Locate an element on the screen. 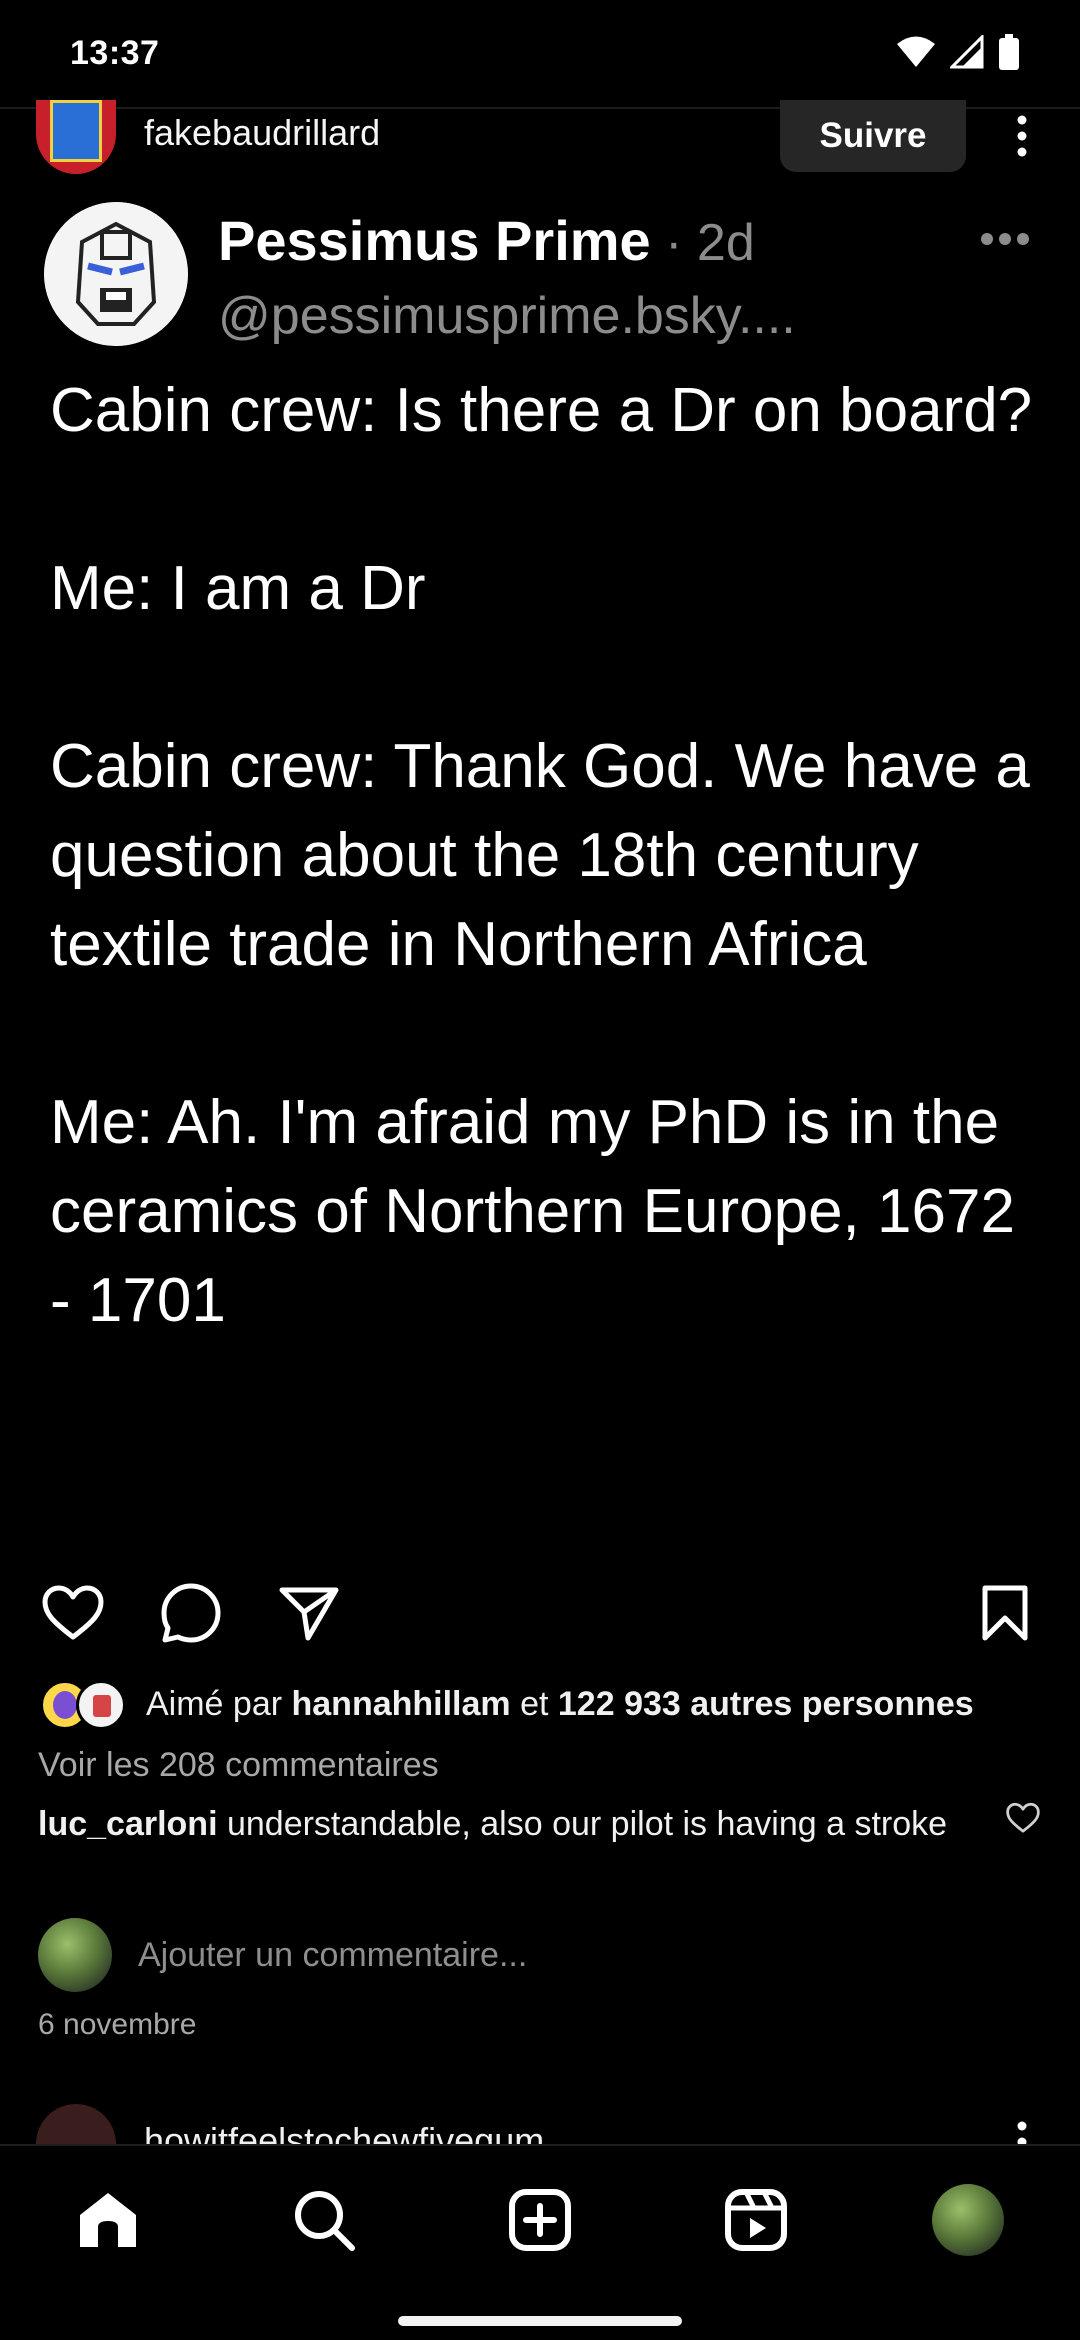 The image size is (1080, 2340). battery-icon is located at coordinates (1009, 54).